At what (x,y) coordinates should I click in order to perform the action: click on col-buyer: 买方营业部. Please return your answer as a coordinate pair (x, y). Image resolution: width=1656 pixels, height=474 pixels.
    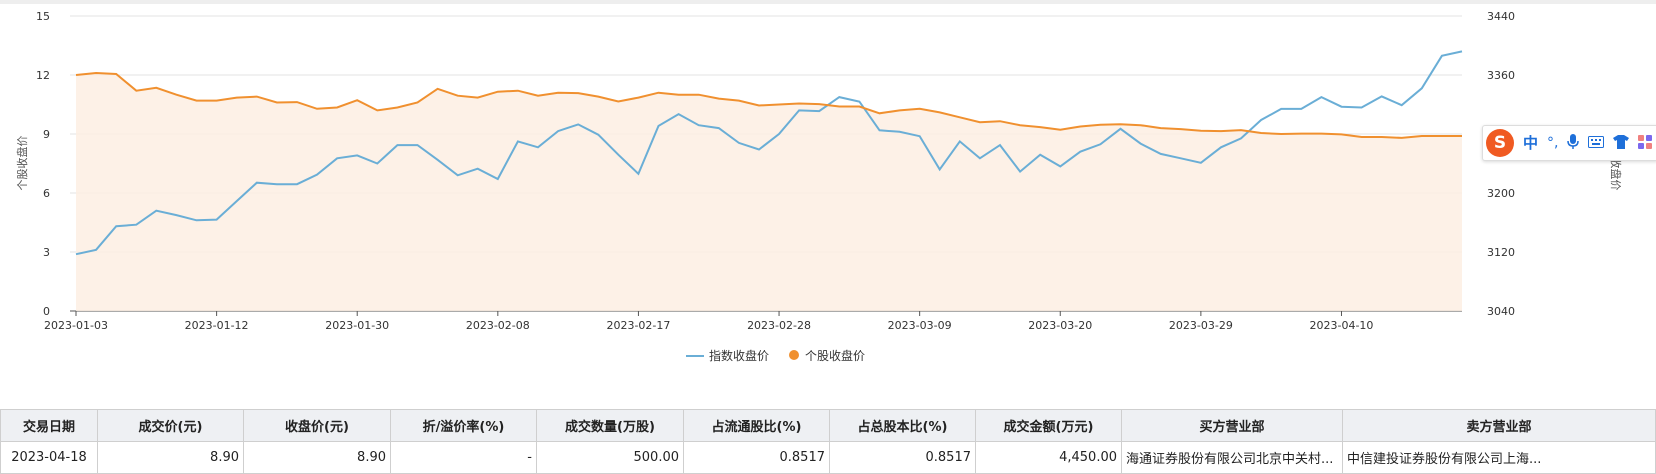
    Looking at the image, I should click on (1232, 425).